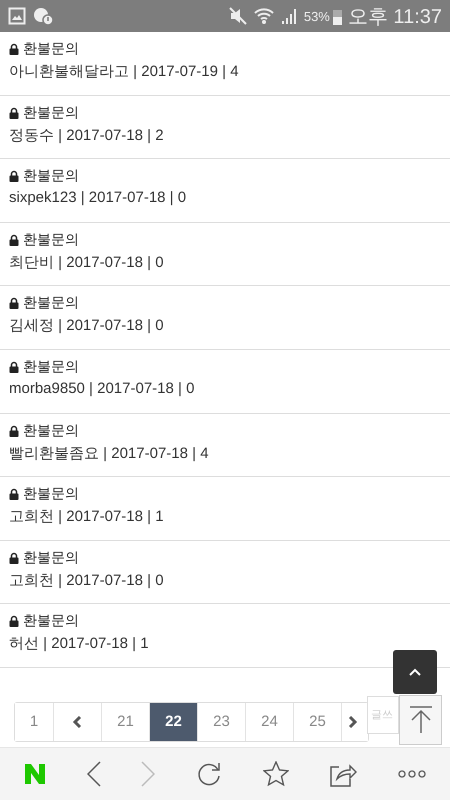 Image resolution: width=450 pixels, height=800 pixels. I want to click on scroll-to-top-button, so click(420, 719).